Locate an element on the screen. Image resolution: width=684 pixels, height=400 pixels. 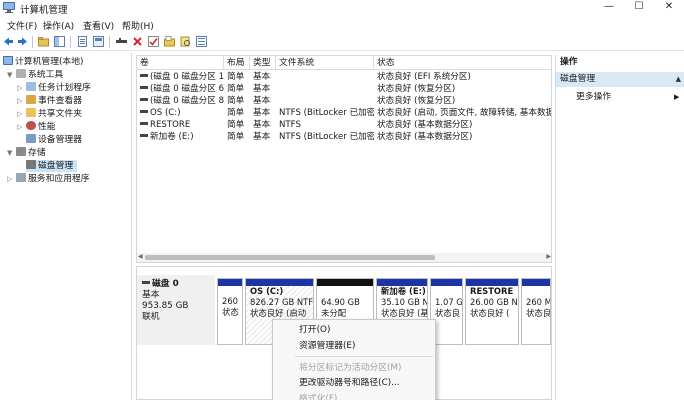
column-header-layout: 布局 is located at coordinates (237, 63).